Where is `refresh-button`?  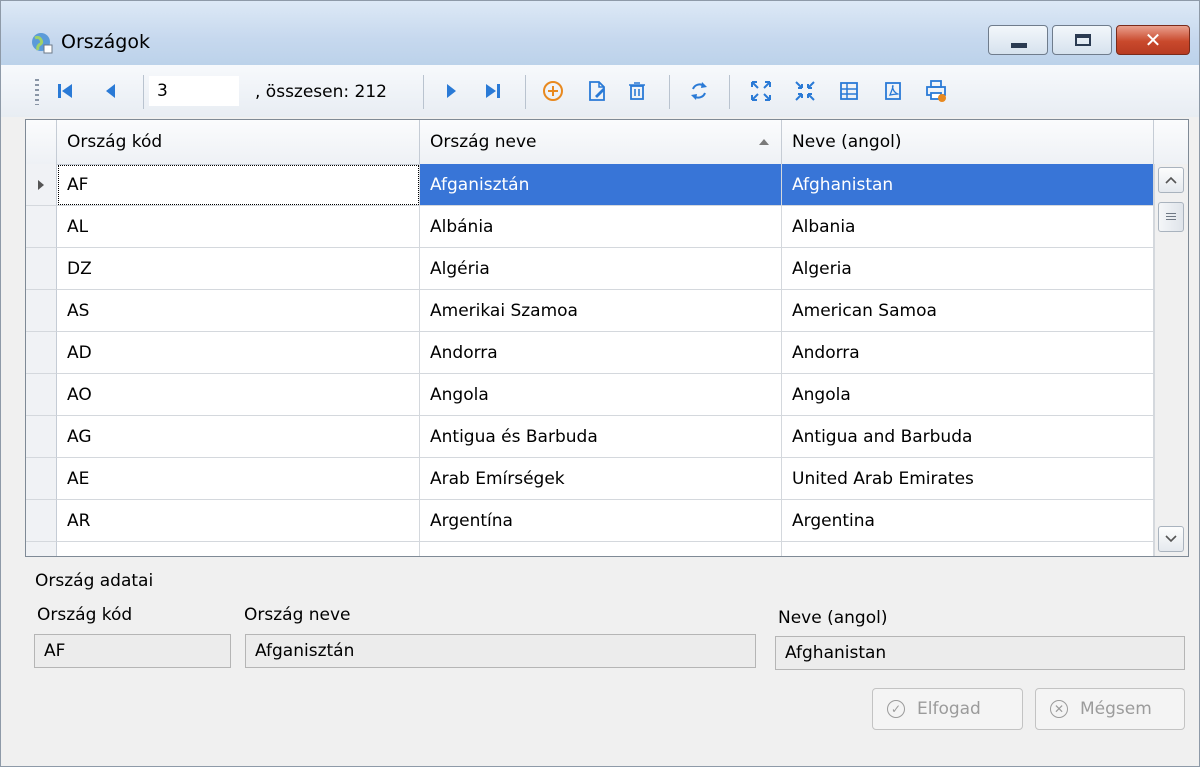 refresh-button is located at coordinates (699, 91).